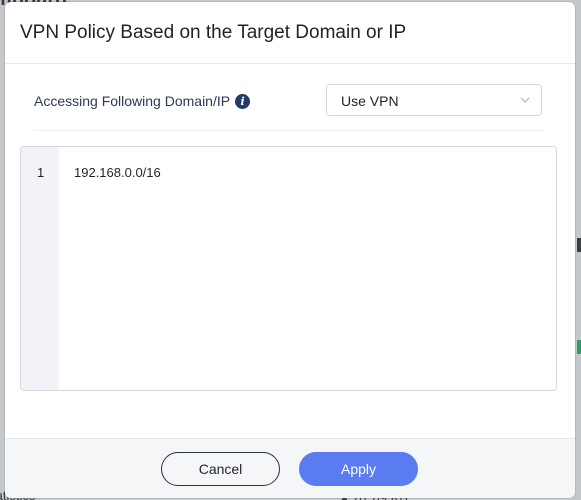  What do you see at coordinates (370, 101) in the screenshot?
I see `vpn-mode-select-value: Use VPN` at bounding box center [370, 101].